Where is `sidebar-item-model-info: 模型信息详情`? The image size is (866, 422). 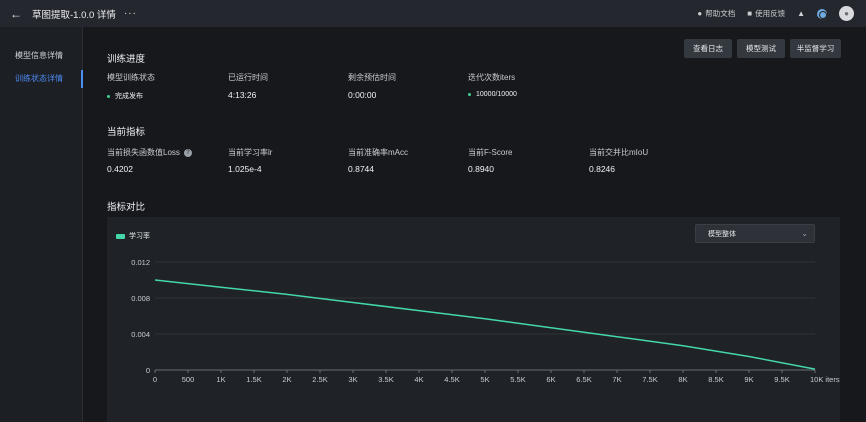 sidebar-item-model-info: 模型信息详情 is located at coordinates (41, 56).